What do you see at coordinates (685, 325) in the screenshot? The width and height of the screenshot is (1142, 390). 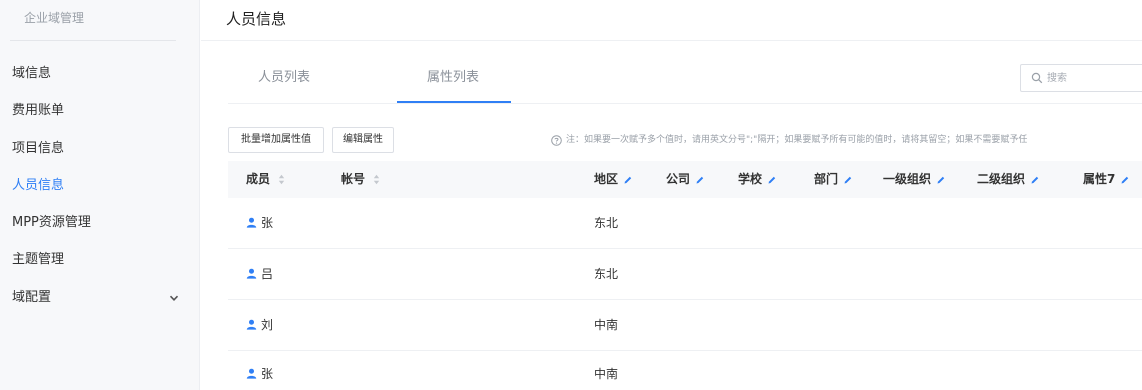 I see `table-row: 刘 中南` at bounding box center [685, 325].